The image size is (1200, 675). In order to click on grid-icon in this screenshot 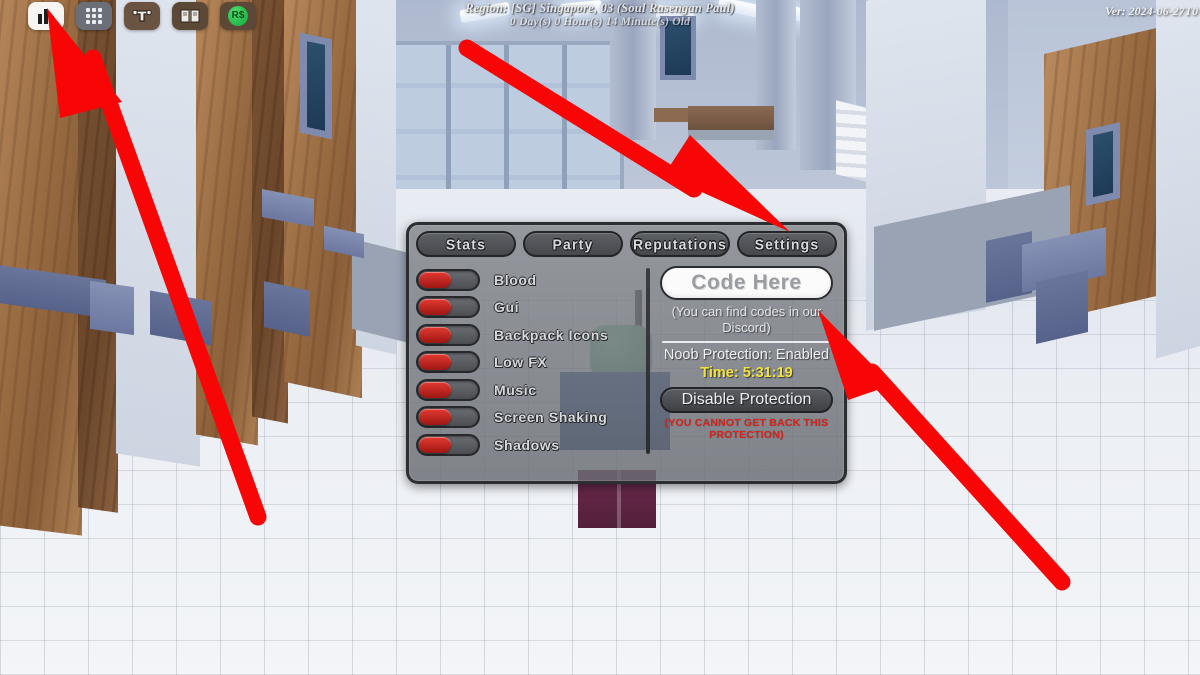, I will do `click(94, 16)`.